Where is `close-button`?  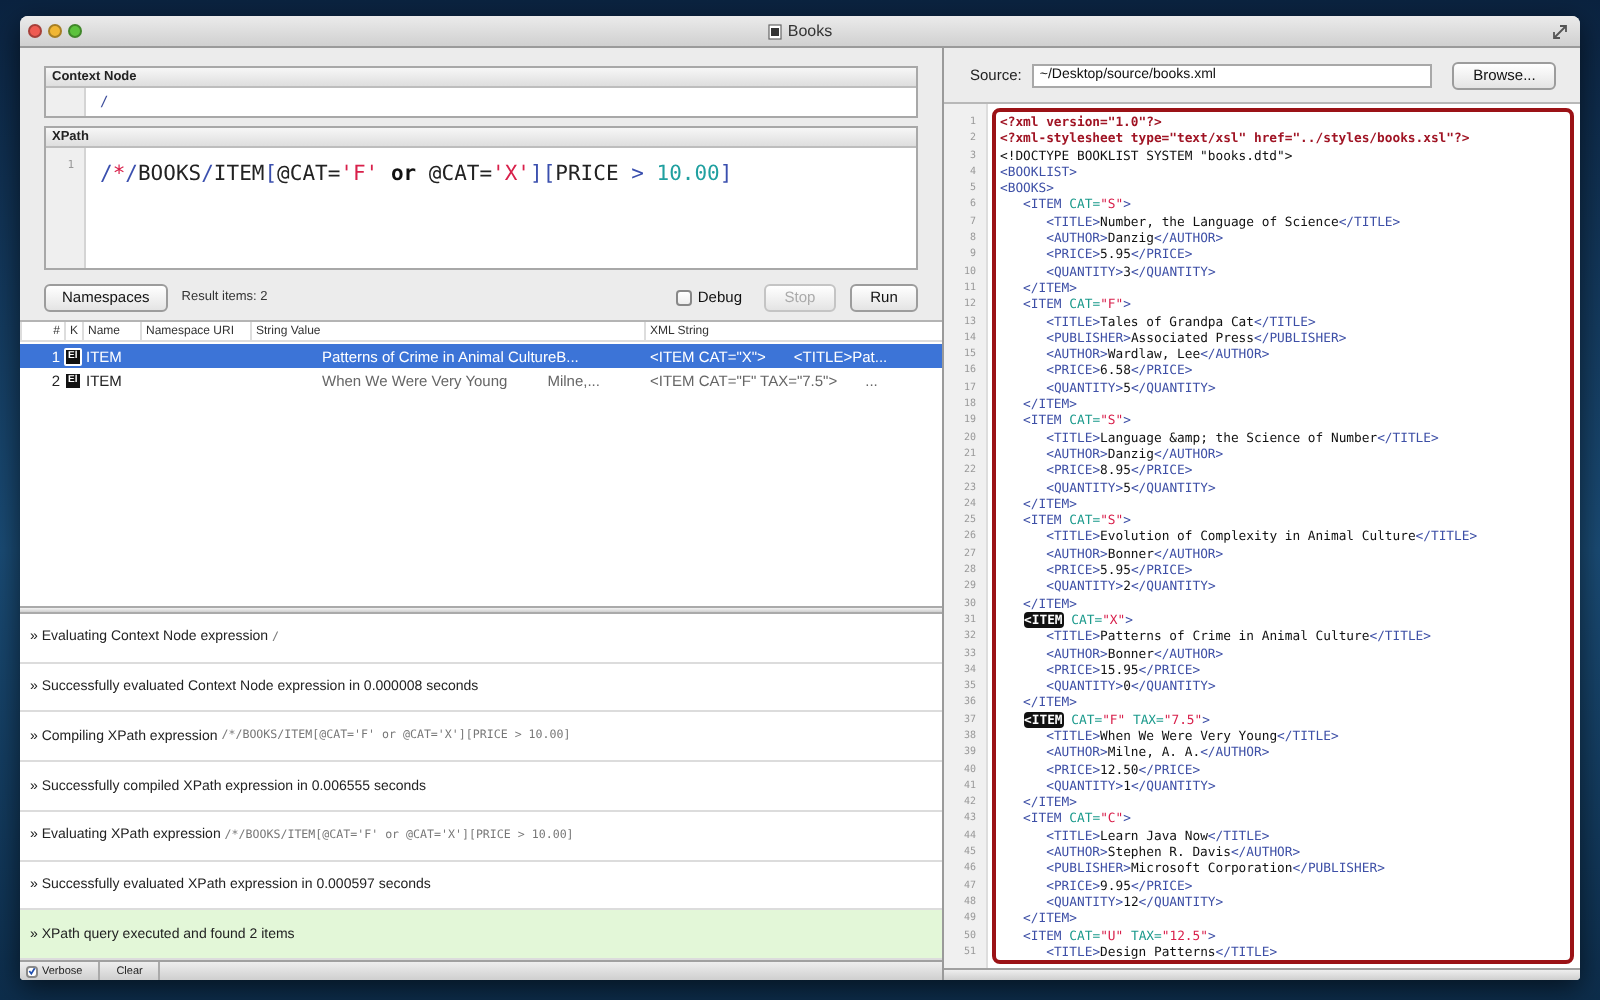 close-button is located at coordinates (35, 31).